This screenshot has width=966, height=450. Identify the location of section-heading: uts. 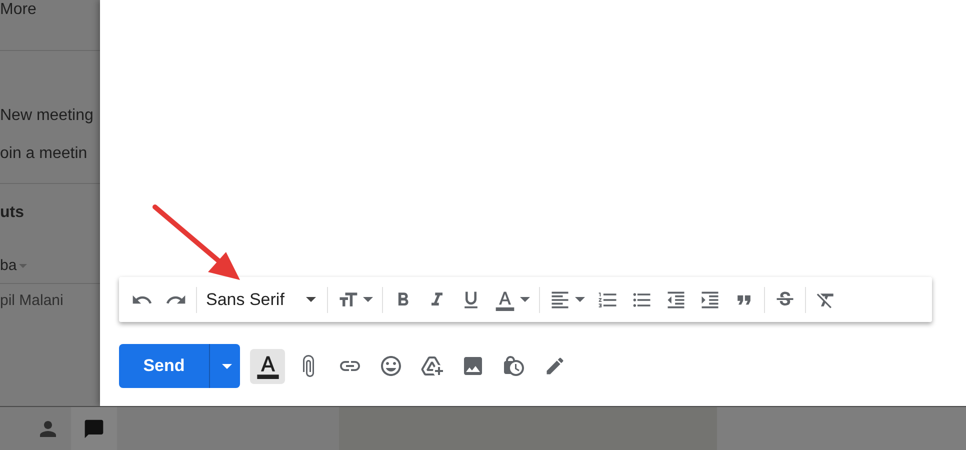
(12, 212).